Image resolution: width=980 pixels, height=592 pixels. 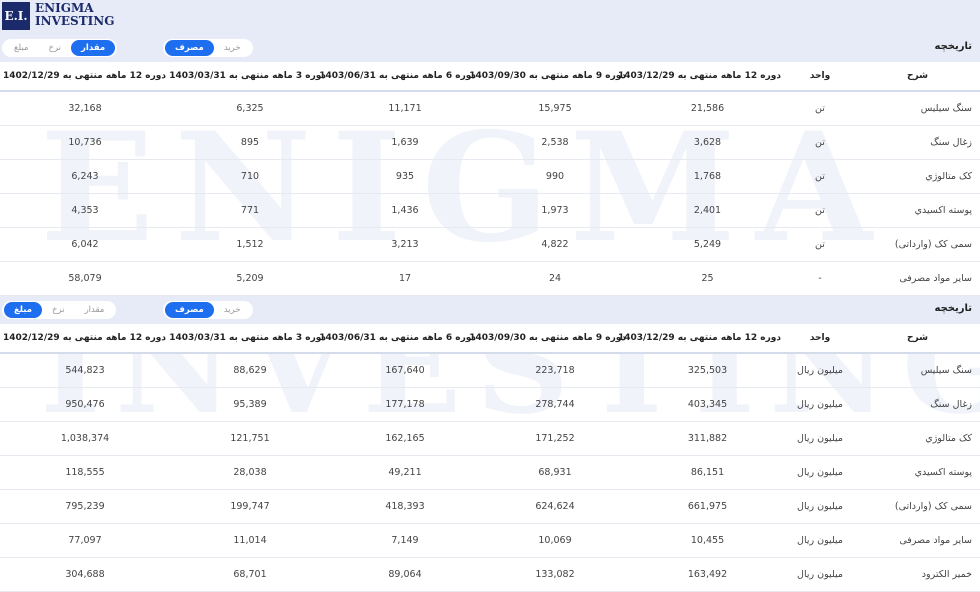 What do you see at coordinates (85, 506) in the screenshot?
I see `row-value: 795,239` at bounding box center [85, 506].